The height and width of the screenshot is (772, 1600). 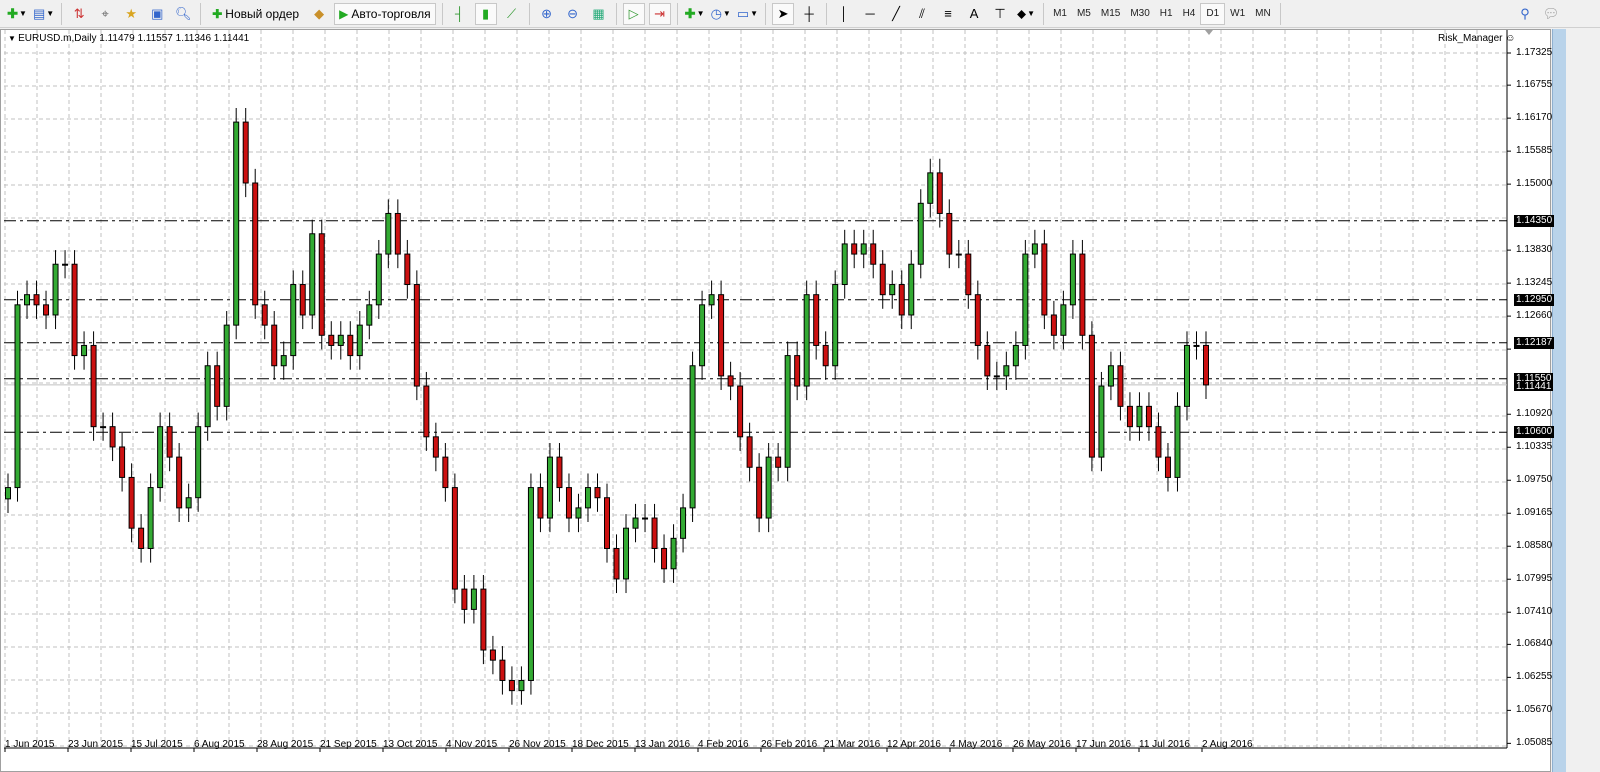 I want to click on date-tick-label: 26 Feb 2016, so click(x=789, y=744).